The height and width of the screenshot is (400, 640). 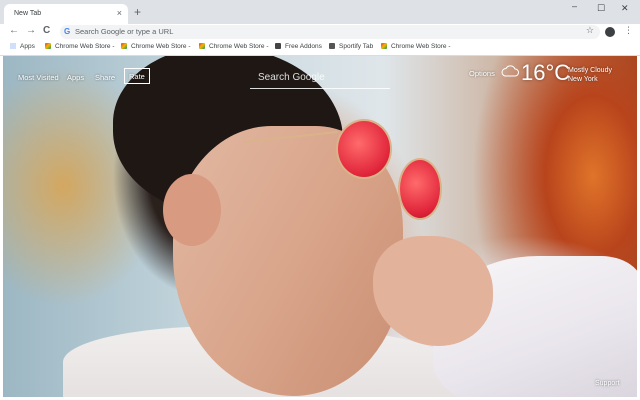 I want to click on profile-avatar-icon, so click(x=610, y=32).